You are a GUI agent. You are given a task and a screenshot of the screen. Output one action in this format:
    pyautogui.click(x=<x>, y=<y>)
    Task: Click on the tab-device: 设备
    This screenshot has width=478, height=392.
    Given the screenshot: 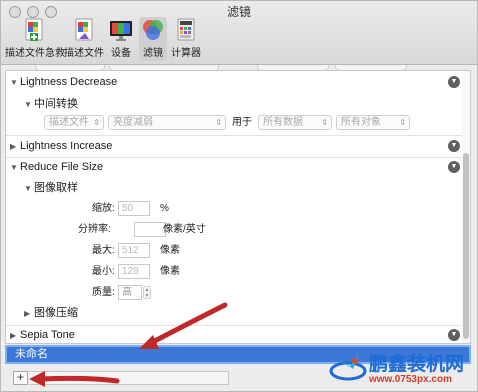 What is the action you would take?
    pyautogui.click(x=121, y=39)
    